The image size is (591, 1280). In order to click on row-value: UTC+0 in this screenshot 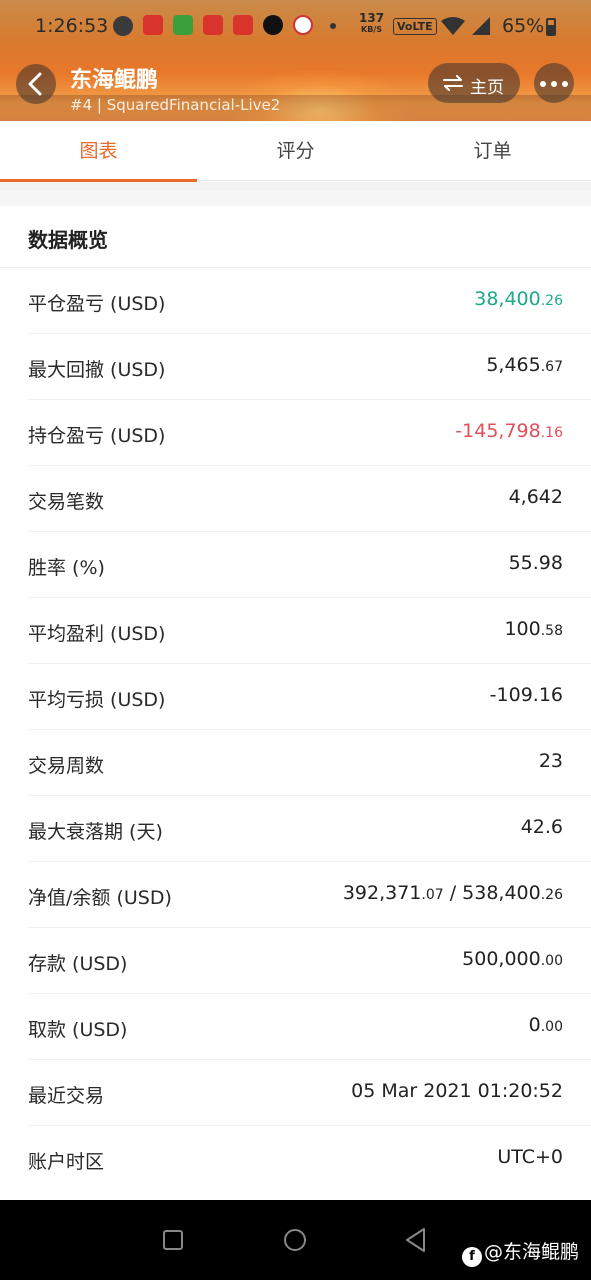, I will do `click(530, 1157)`.